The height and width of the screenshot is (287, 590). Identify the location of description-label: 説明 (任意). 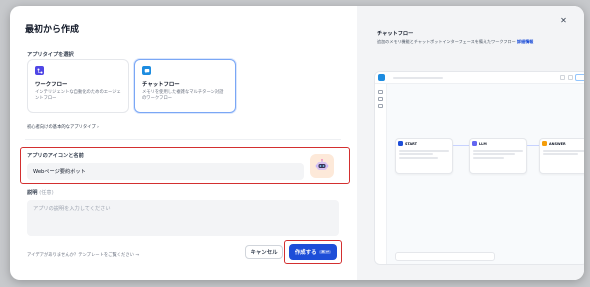
(40, 192).